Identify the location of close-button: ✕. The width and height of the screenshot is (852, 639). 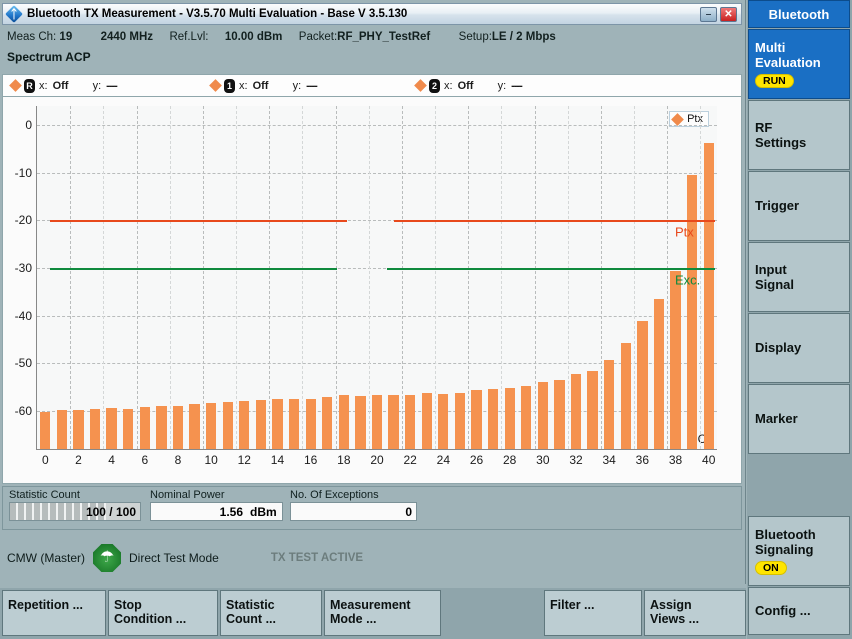
(728, 14).